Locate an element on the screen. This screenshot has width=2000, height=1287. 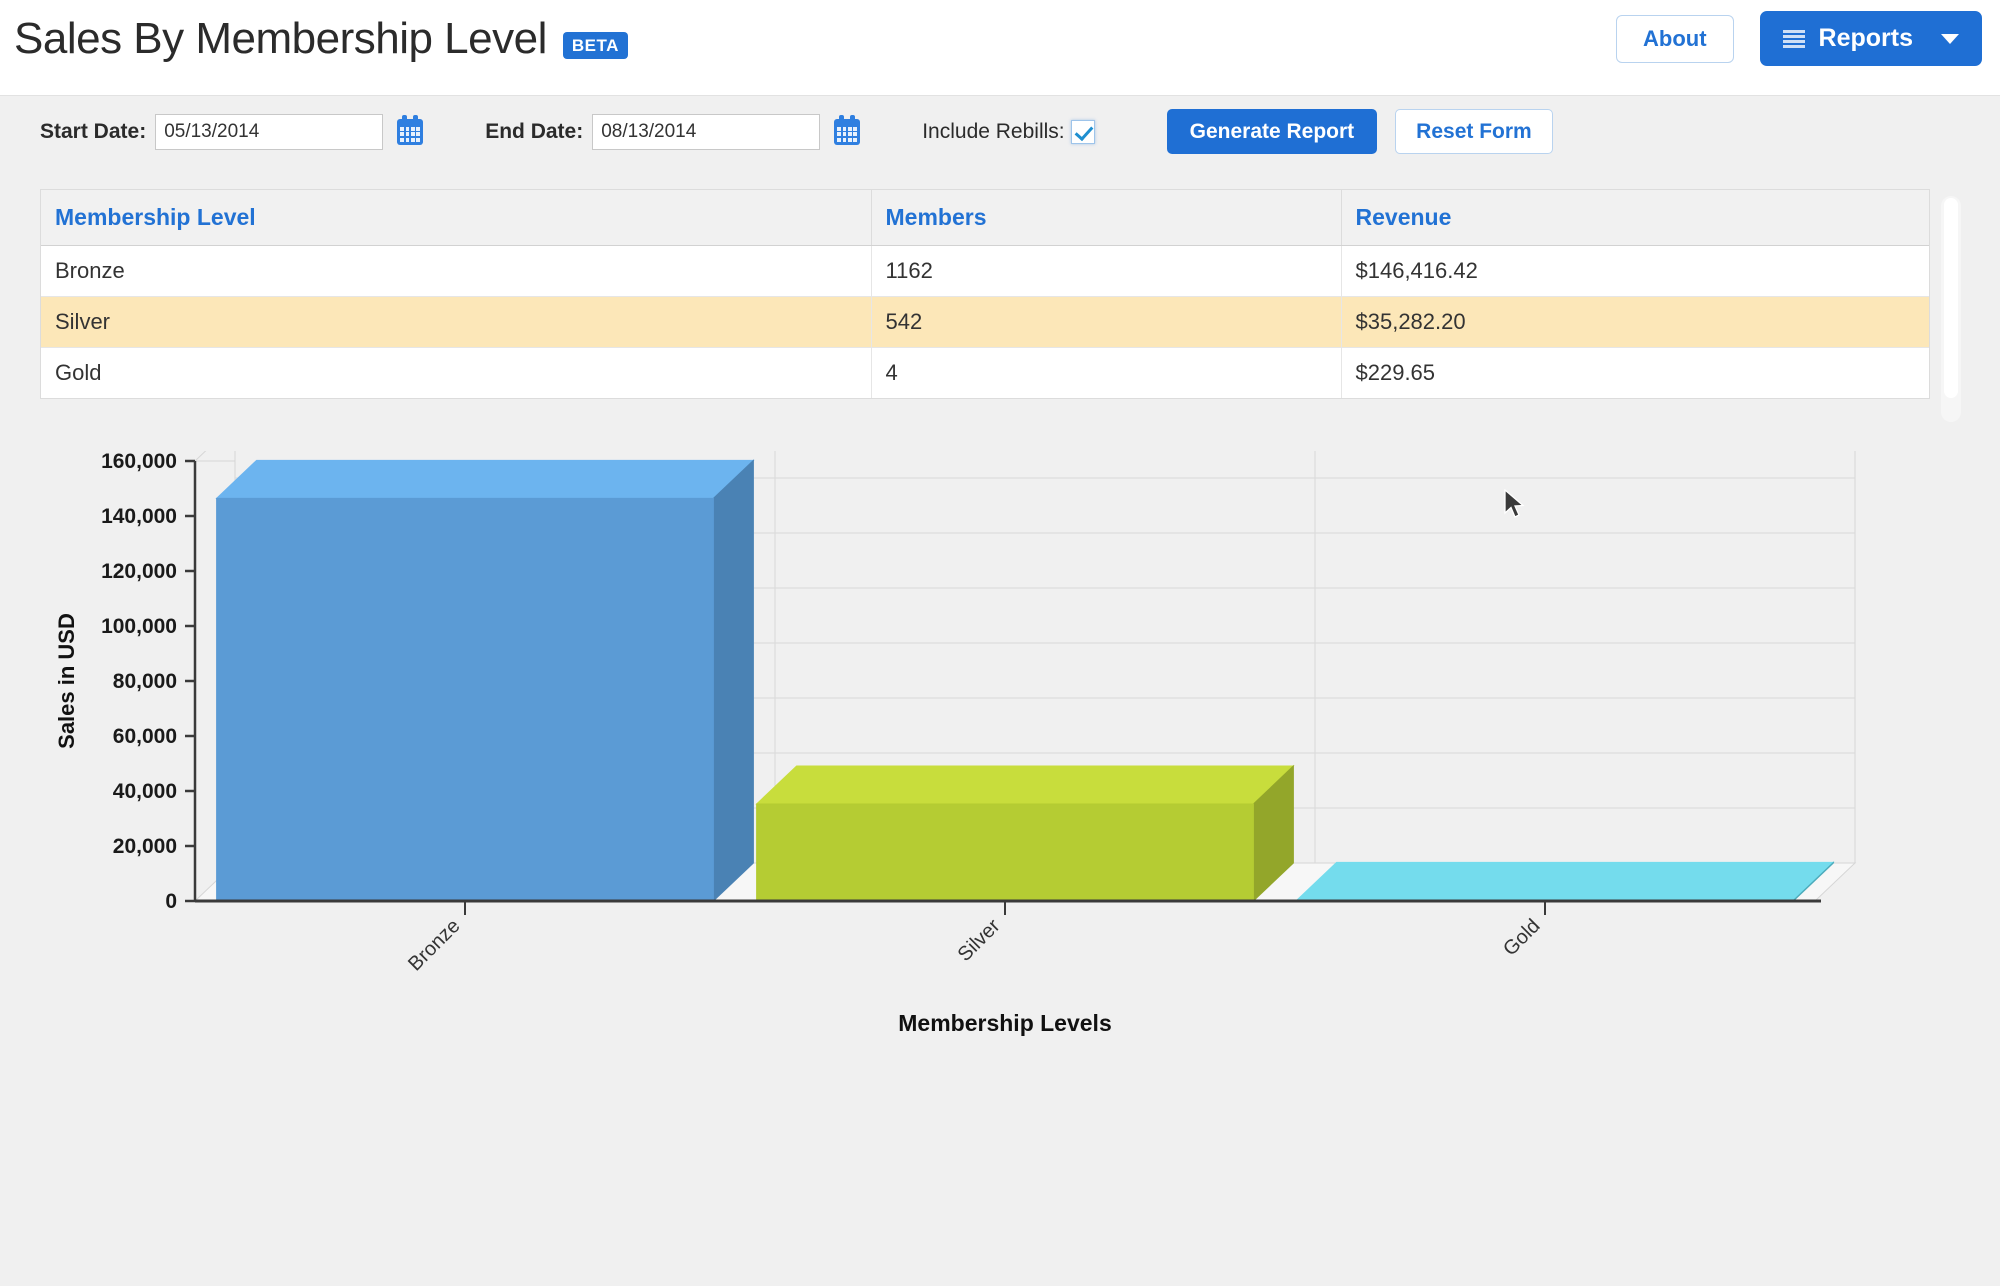
chart-y-tick-label: 160,000 is located at coordinates (139, 462).